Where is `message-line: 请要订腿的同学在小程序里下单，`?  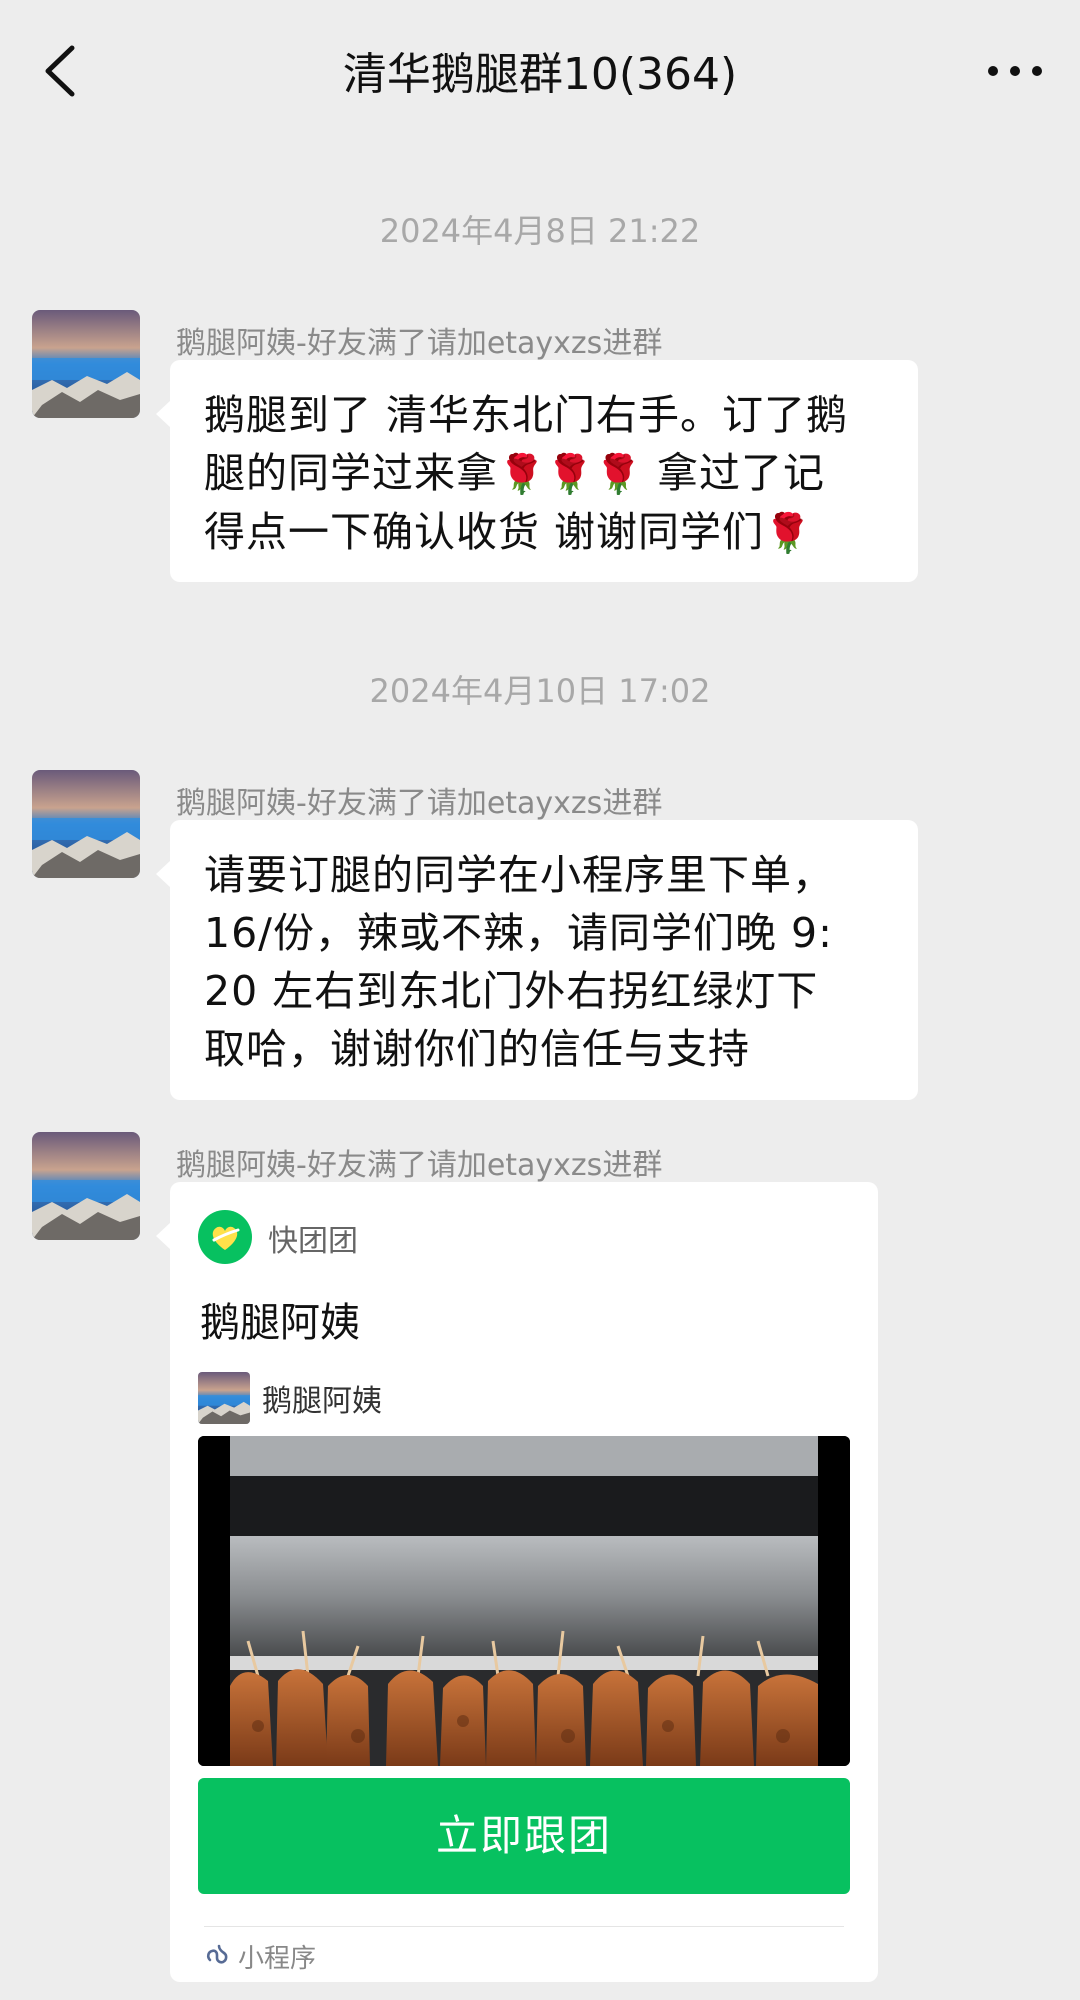 message-line: 请要订腿的同学在小程序里下单， is located at coordinates (519, 875).